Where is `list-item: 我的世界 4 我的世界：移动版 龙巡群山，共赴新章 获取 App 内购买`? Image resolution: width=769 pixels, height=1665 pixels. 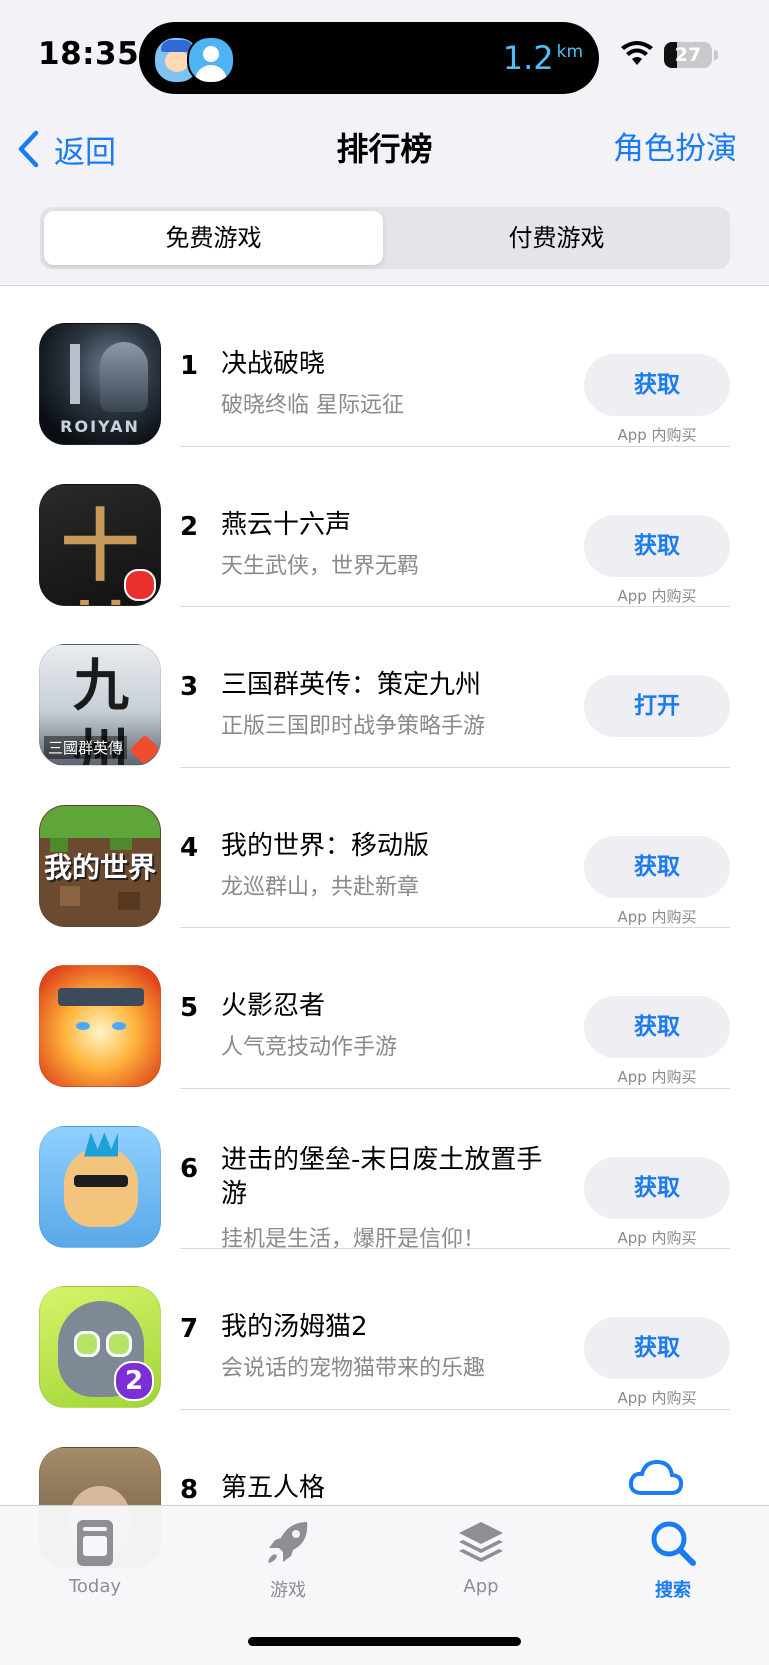
list-item: 我的世界 4 我的世界：移动版 龙巡群山，共赴新章 获取 App 内购买 is located at coordinates (384, 847).